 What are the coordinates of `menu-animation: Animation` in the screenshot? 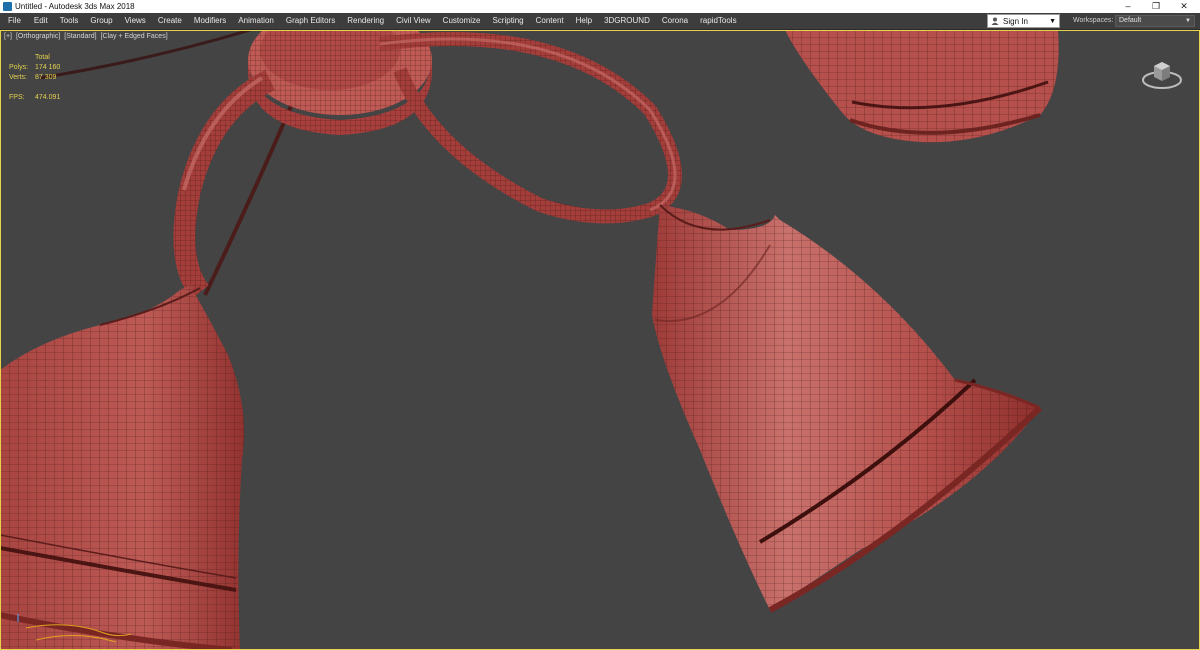 It's located at (256, 21).